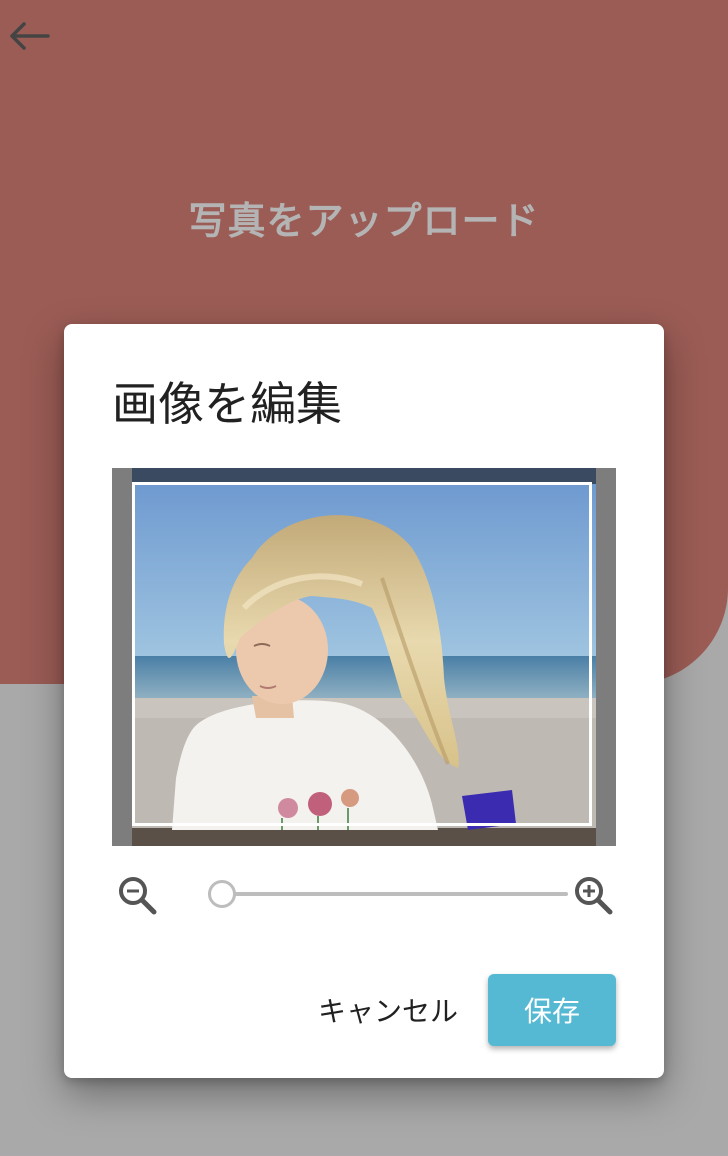  Describe the element at coordinates (222, 894) in the screenshot. I see `zoom-slider-thumb` at that location.